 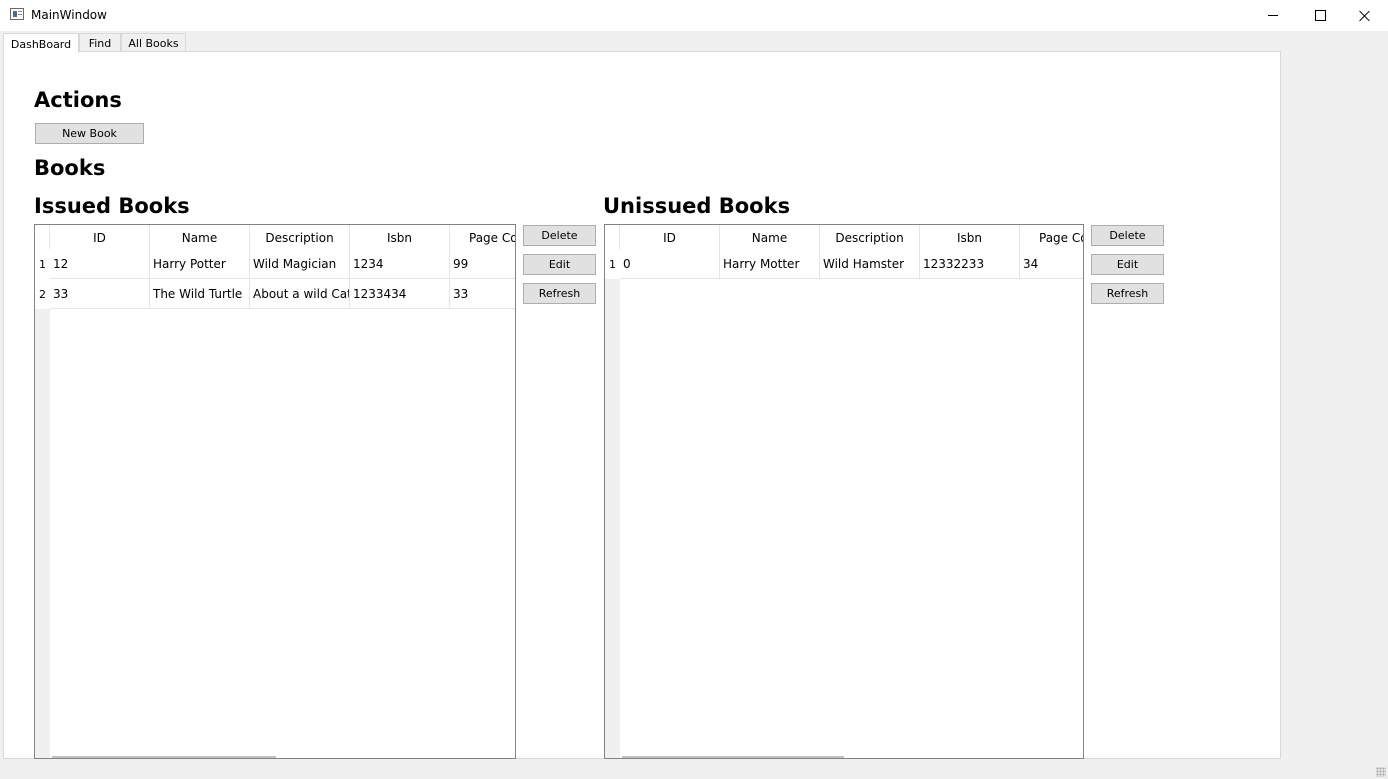 I want to click on cell-id: 0, so click(x=670, y=264).